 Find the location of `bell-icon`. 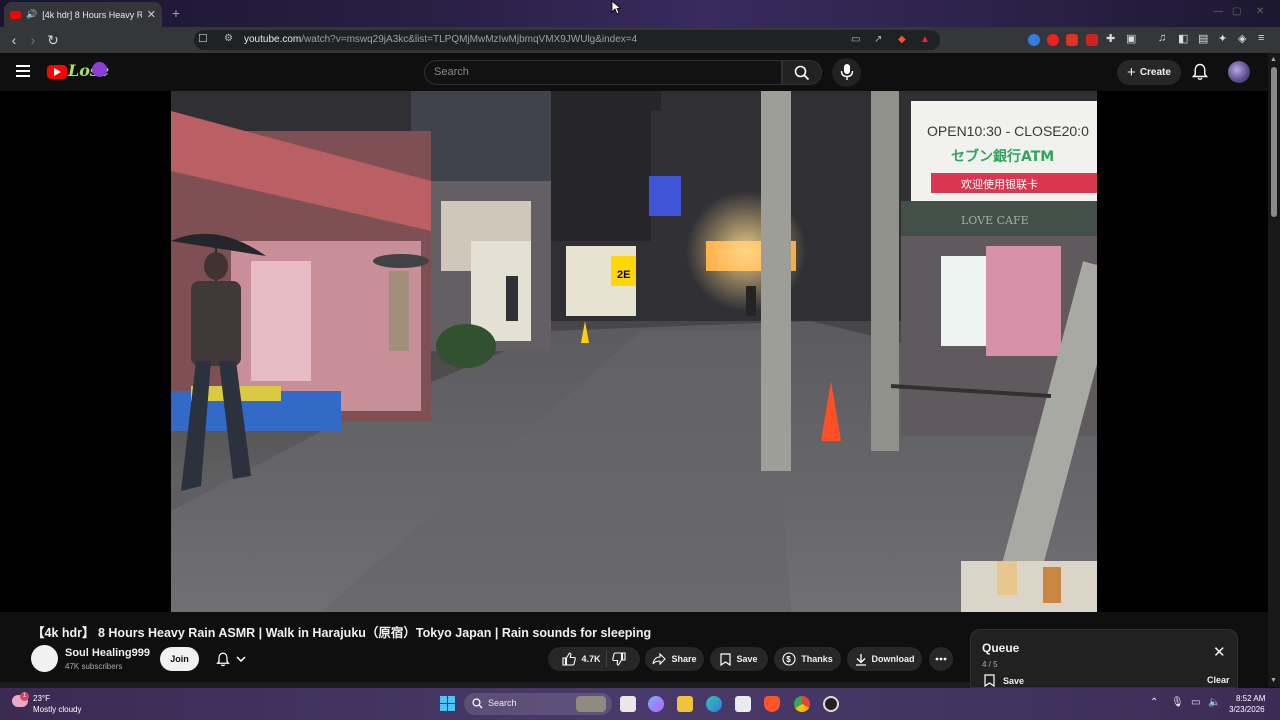

bell-icon is located at coordinates (222, 659).